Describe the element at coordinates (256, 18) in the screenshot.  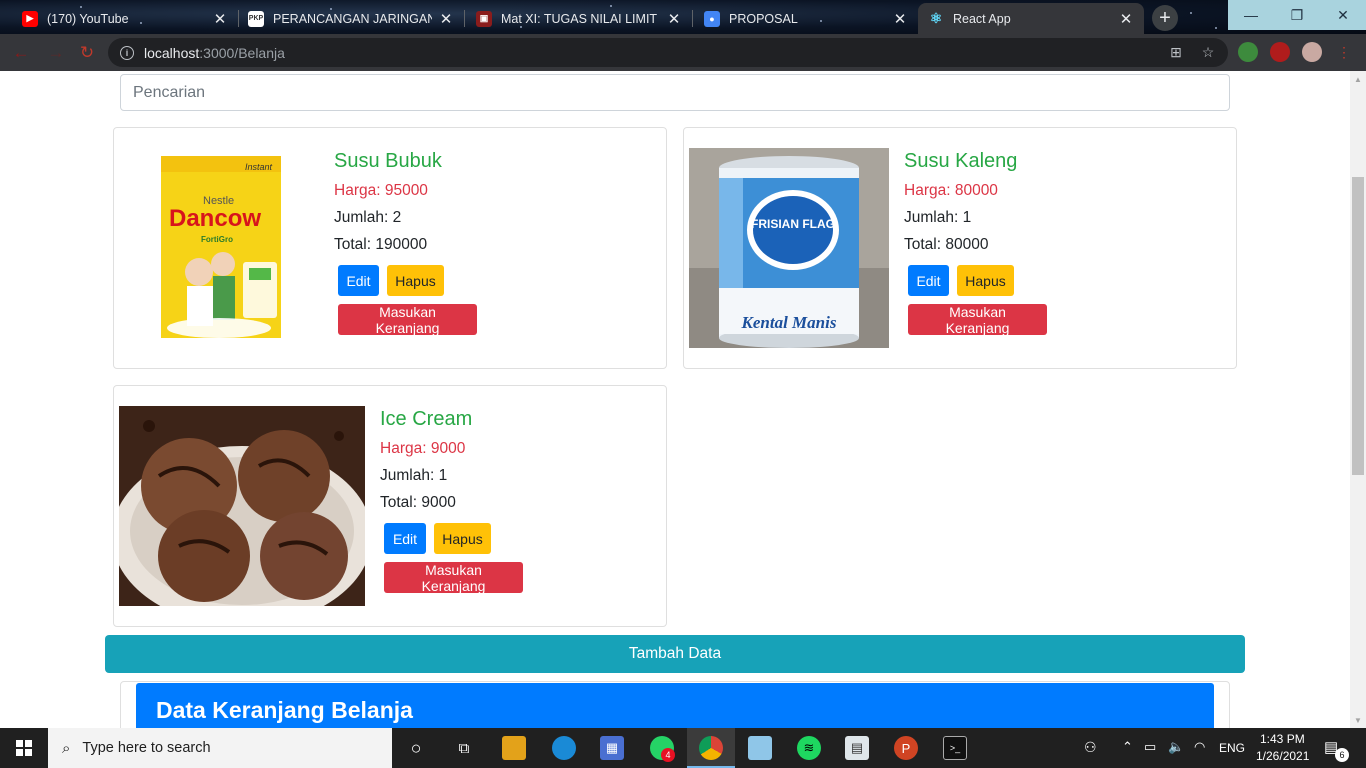
I see `pkp-icon: PKP` at that location.